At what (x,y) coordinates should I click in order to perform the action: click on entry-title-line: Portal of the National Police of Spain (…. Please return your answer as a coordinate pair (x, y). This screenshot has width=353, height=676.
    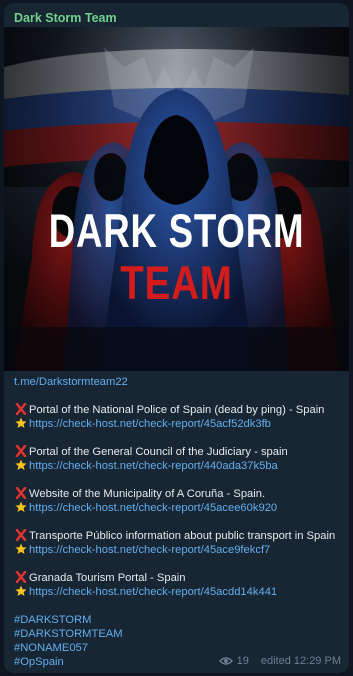
    Looking at the image, I should click on (179, 410).